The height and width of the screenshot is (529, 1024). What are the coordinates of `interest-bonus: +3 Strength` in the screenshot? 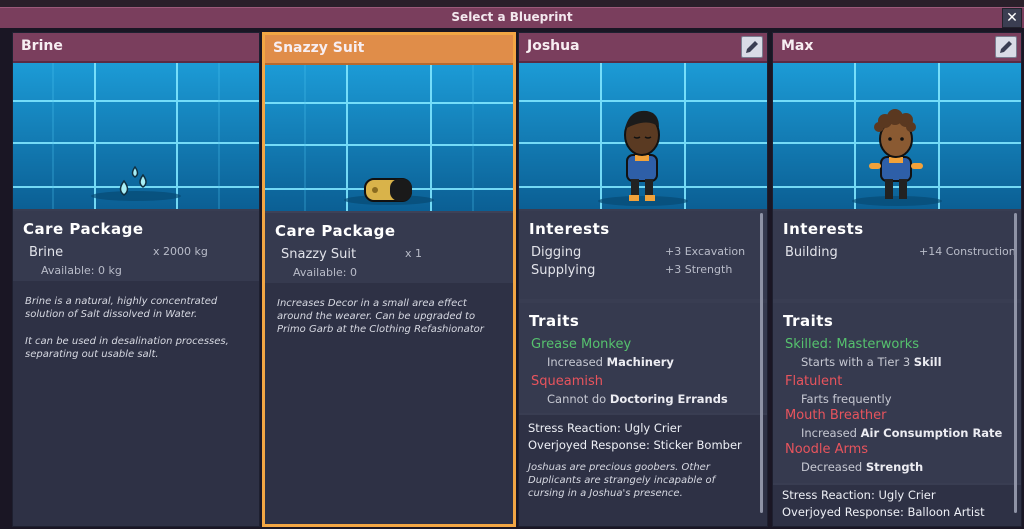 It's located at (699, 269).